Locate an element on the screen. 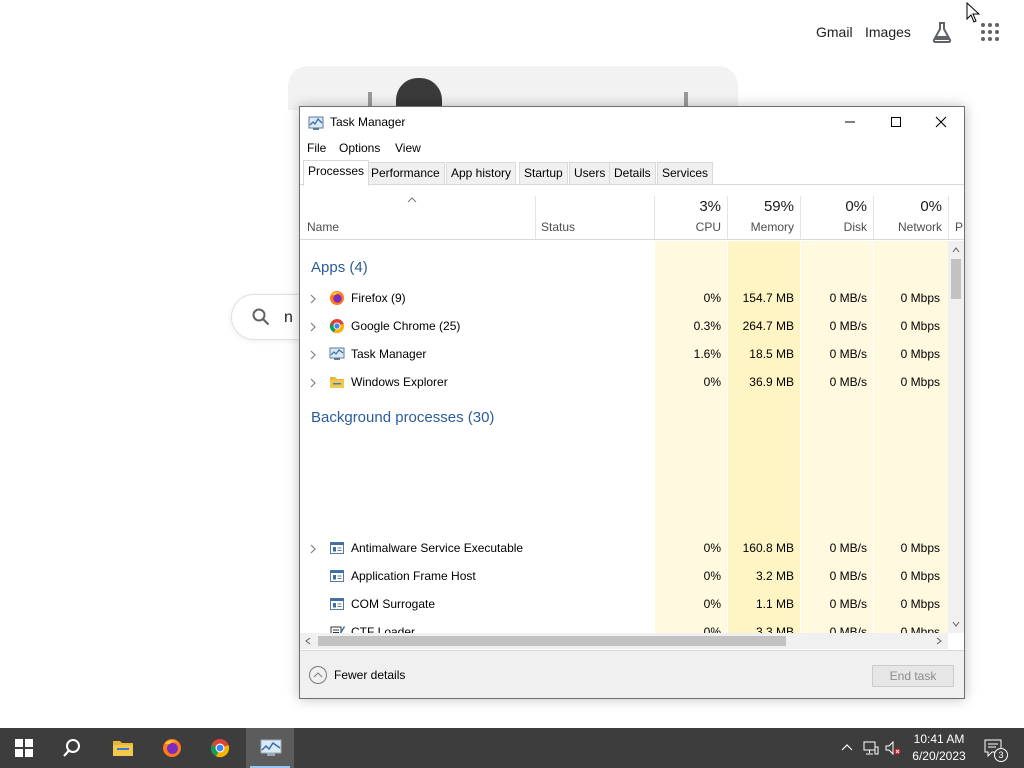 The height and width of the screenshot is (768, 1024). gmail-link: Gmail is located at coordinates (834, 32).